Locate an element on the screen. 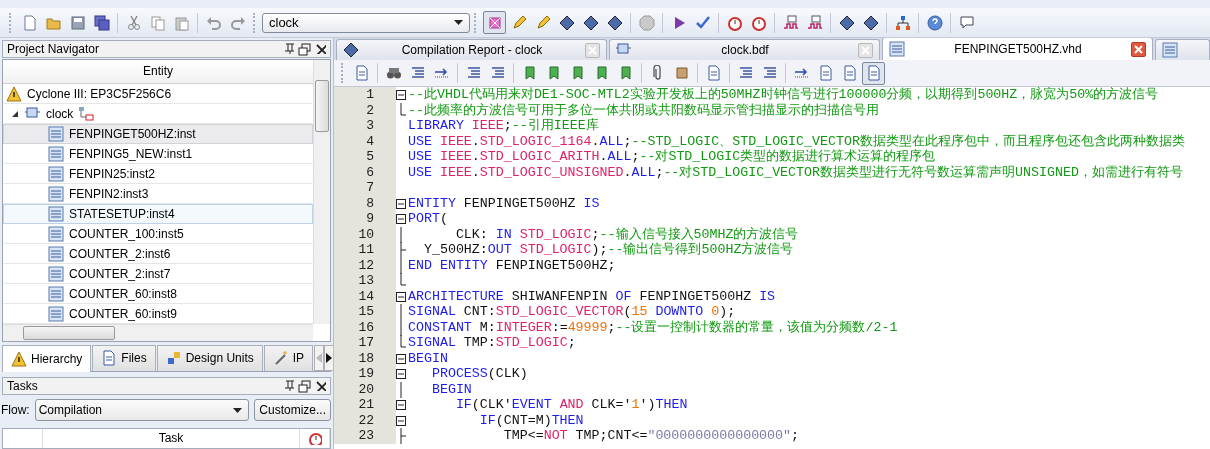 This screenshot has width=1210, height=449. code-line: PROCESS(CLK) is located at coordinates (479, 374).